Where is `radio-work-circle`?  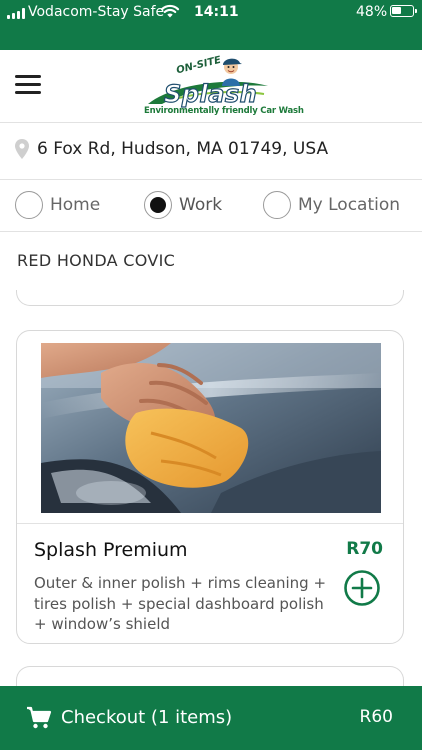 radio-work-circle is located at coordinates (158, 205).